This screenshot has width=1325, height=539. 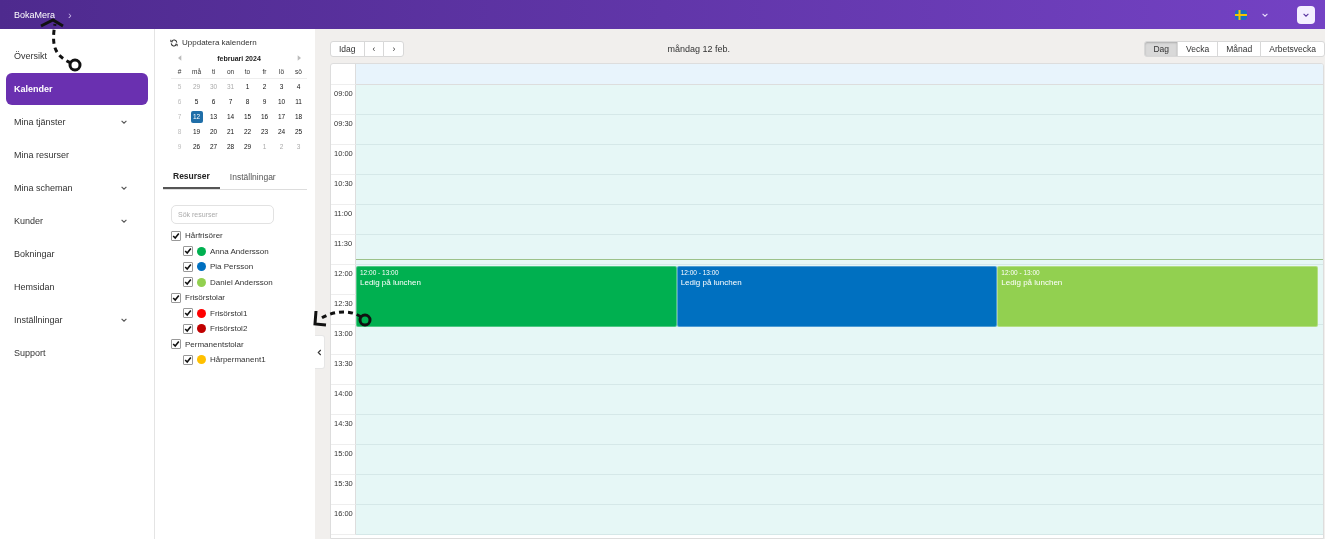 What do you see at coordinates (229, 329) in the screenshot?
I see `resource-label: Frisörstol2` at bounding box center [229, 329].